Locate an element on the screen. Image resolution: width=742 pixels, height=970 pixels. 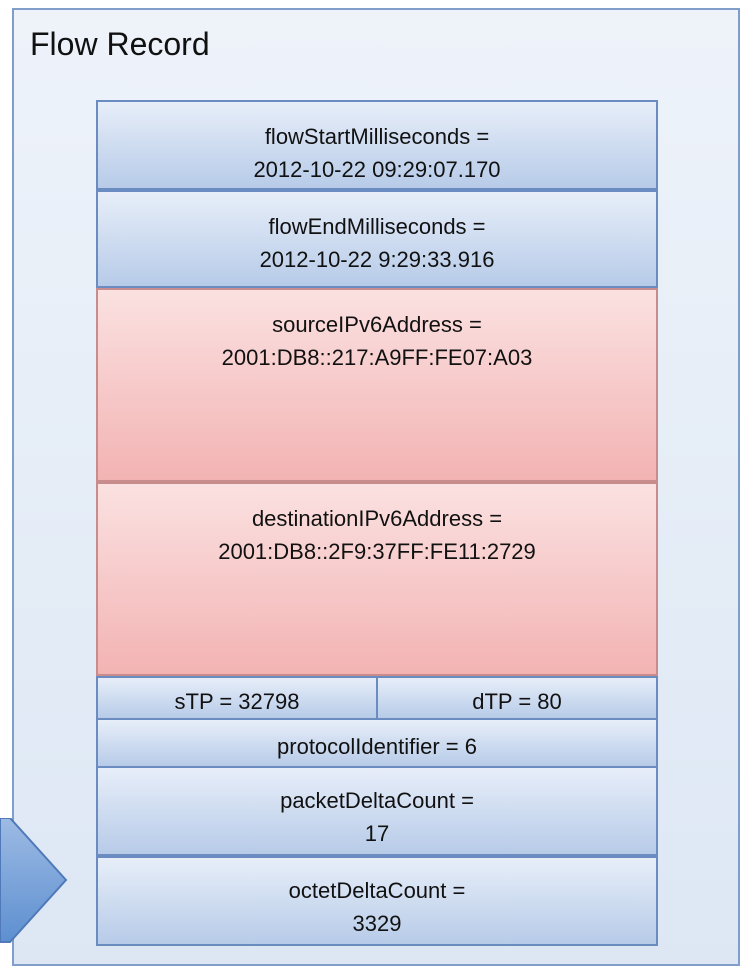
packet-delta-field: packetDeltaCount = 17 is located at coordinates (377, 811).